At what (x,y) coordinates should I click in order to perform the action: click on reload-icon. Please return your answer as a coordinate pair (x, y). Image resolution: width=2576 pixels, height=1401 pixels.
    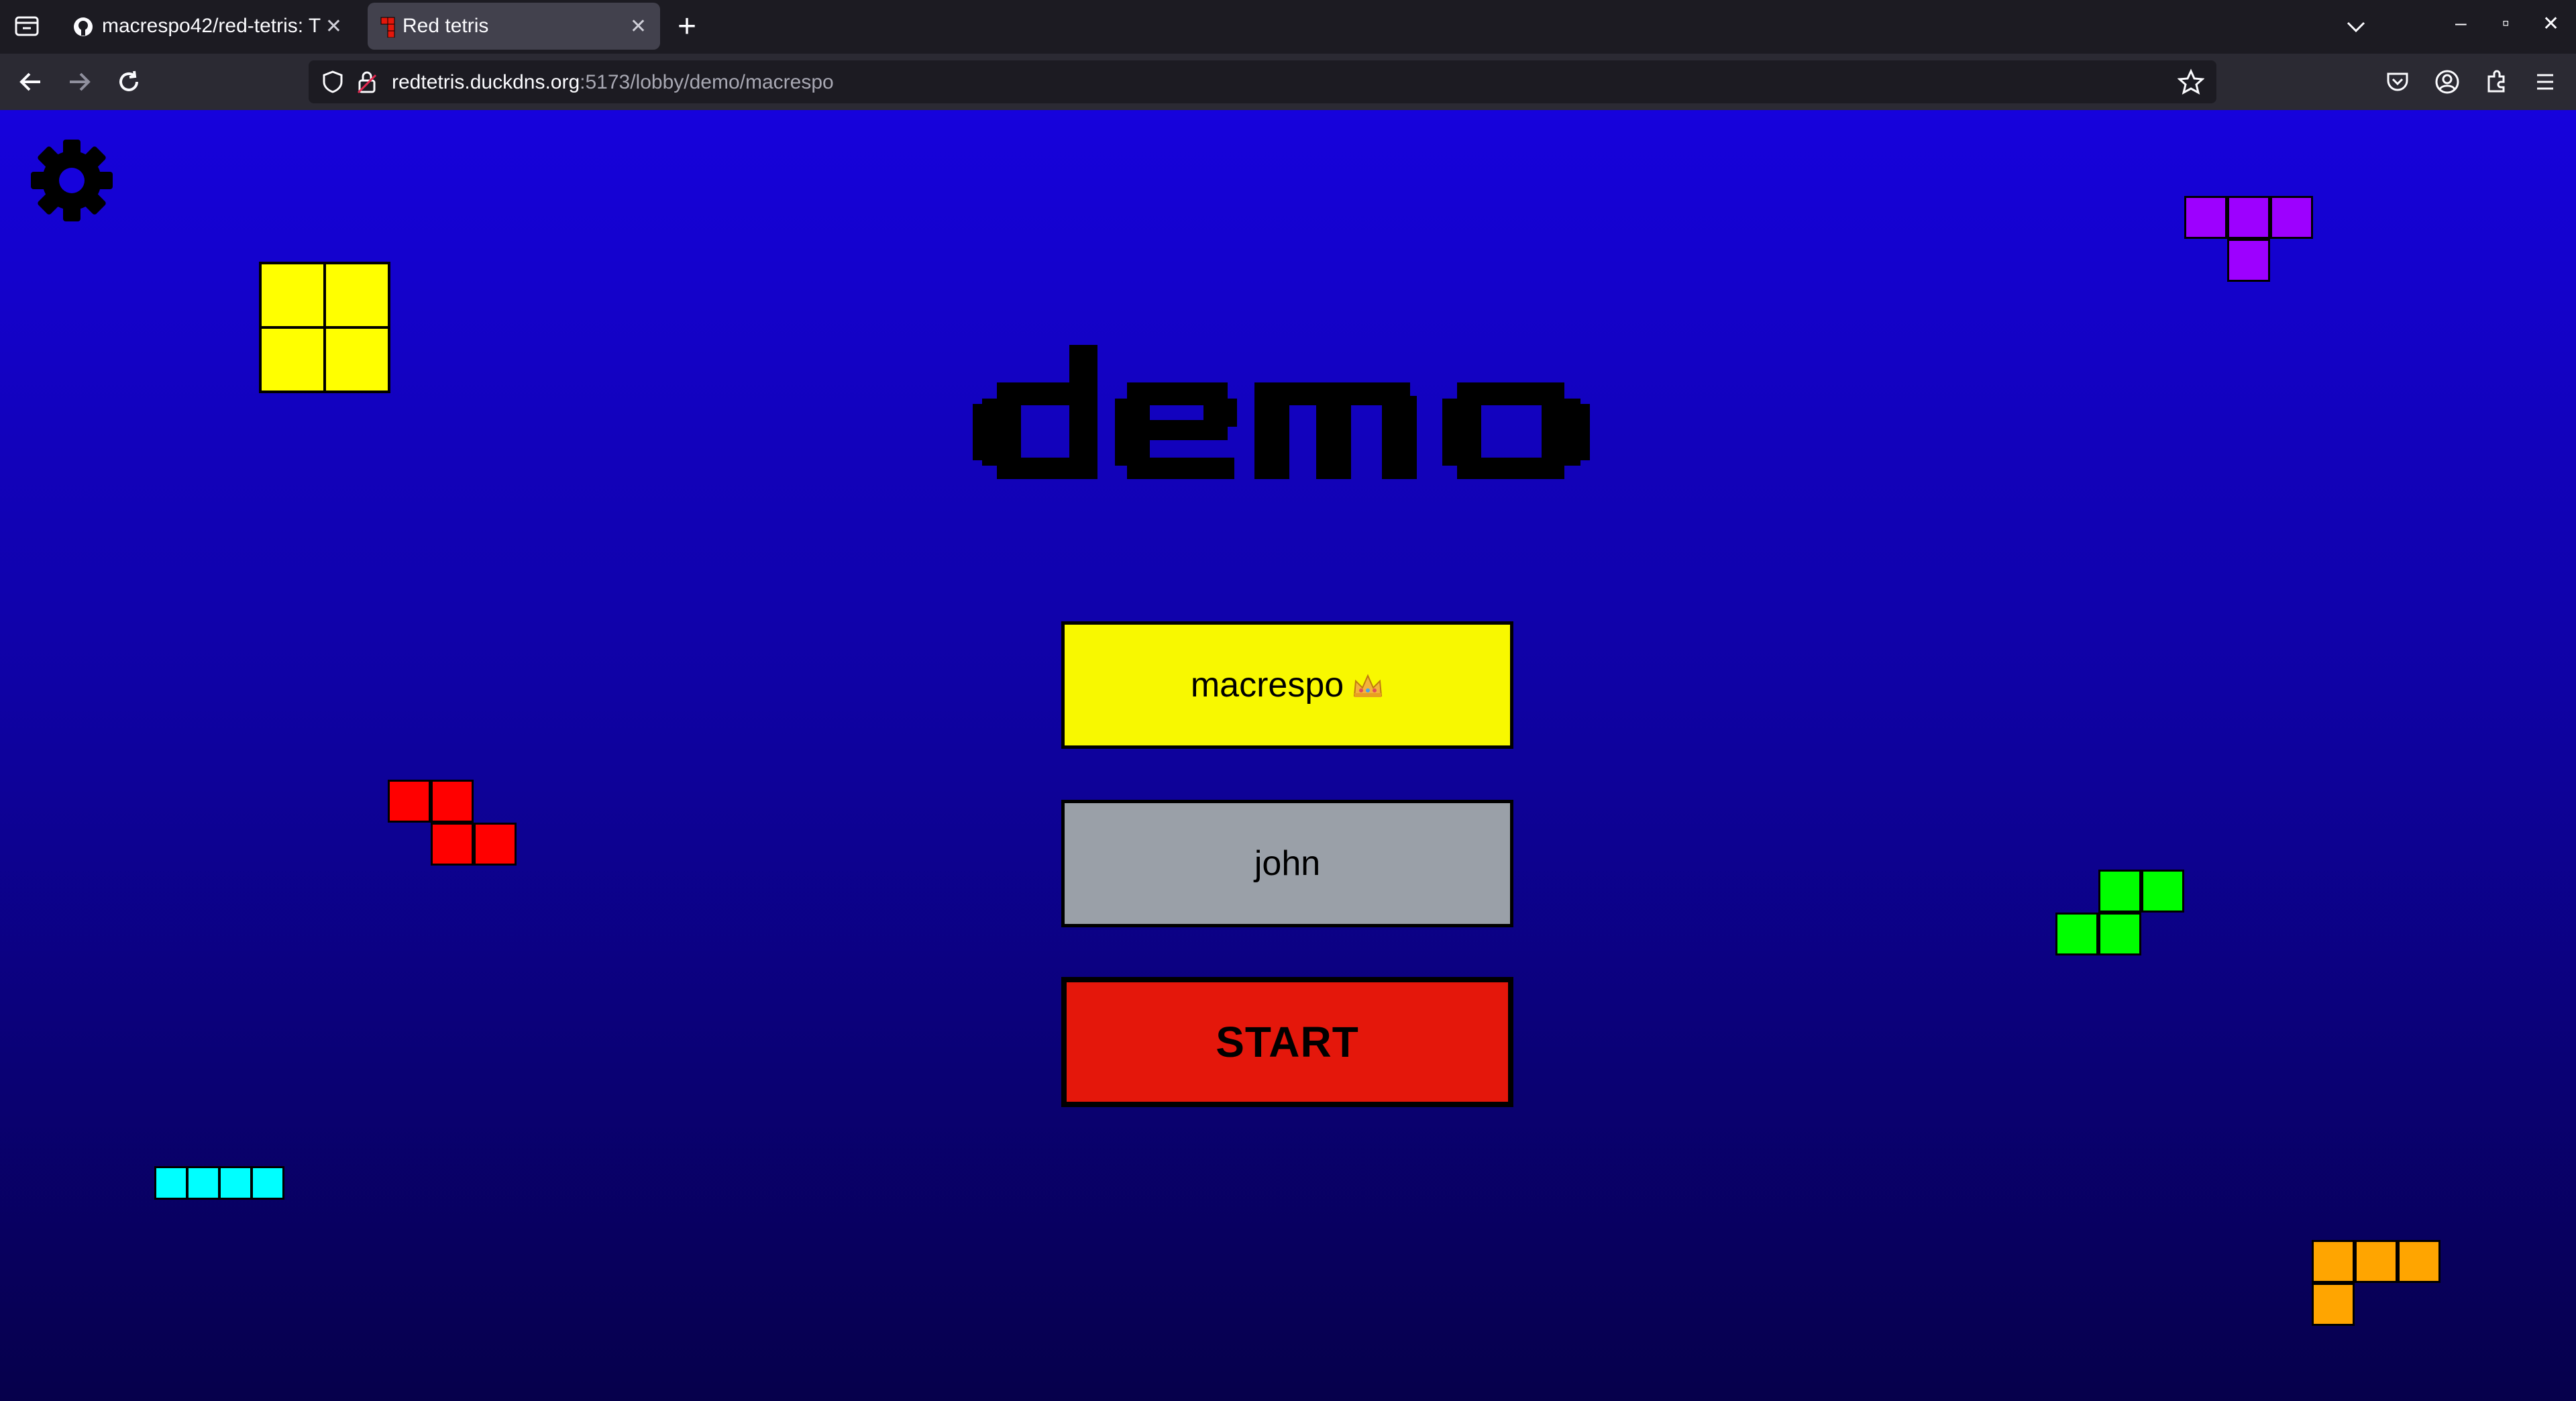
    Looking at the image, I should click on (129, 82).